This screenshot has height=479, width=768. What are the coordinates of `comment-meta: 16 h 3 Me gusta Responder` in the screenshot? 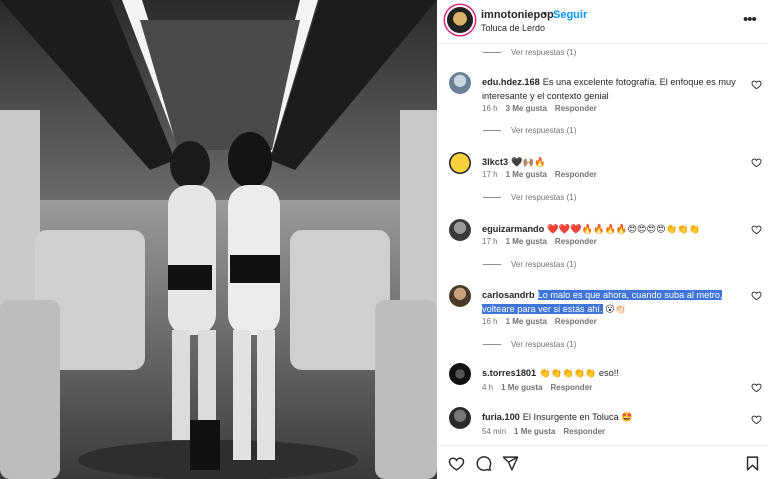 It's located at (543, 108).